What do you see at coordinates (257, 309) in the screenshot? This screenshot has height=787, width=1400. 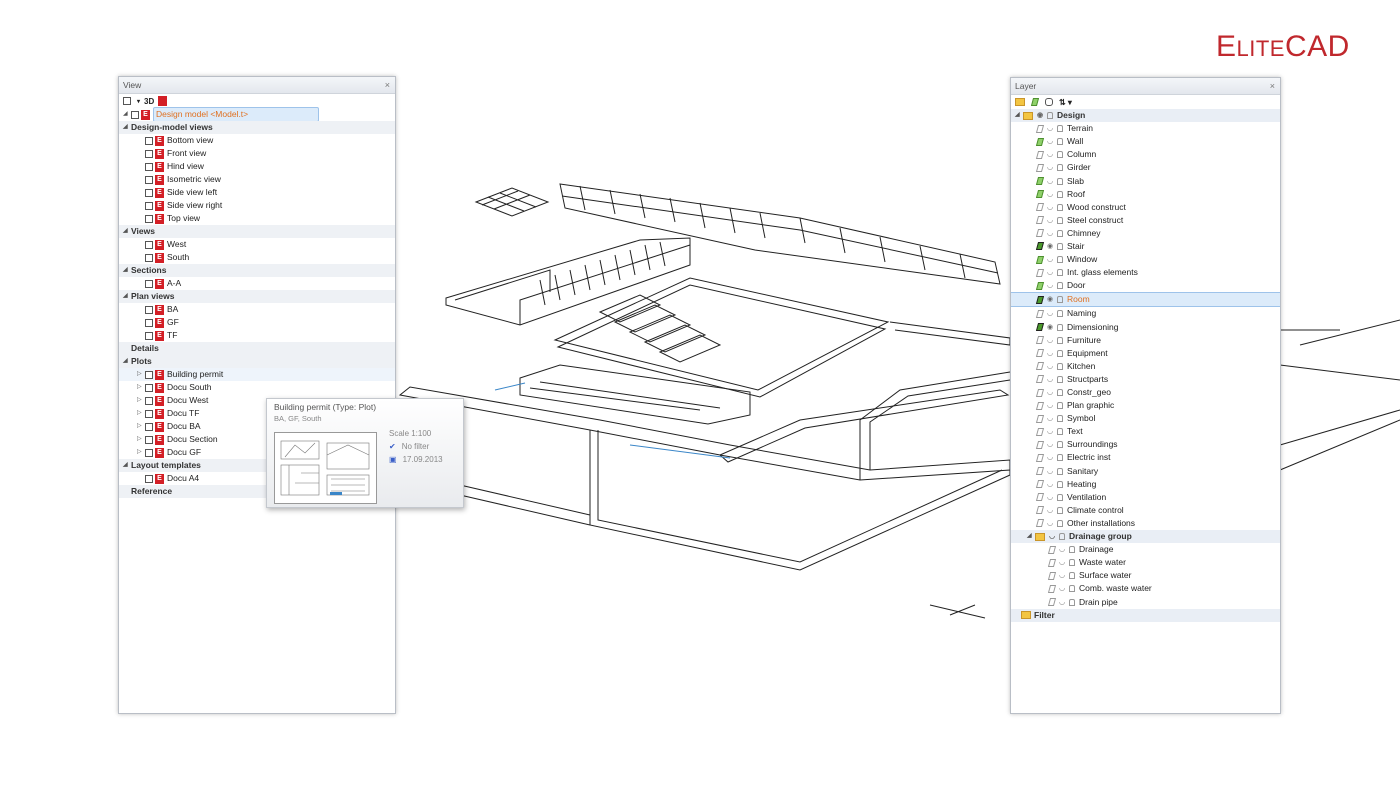 I see `view-item-ba: E BA` at bounding box center [257, 309].